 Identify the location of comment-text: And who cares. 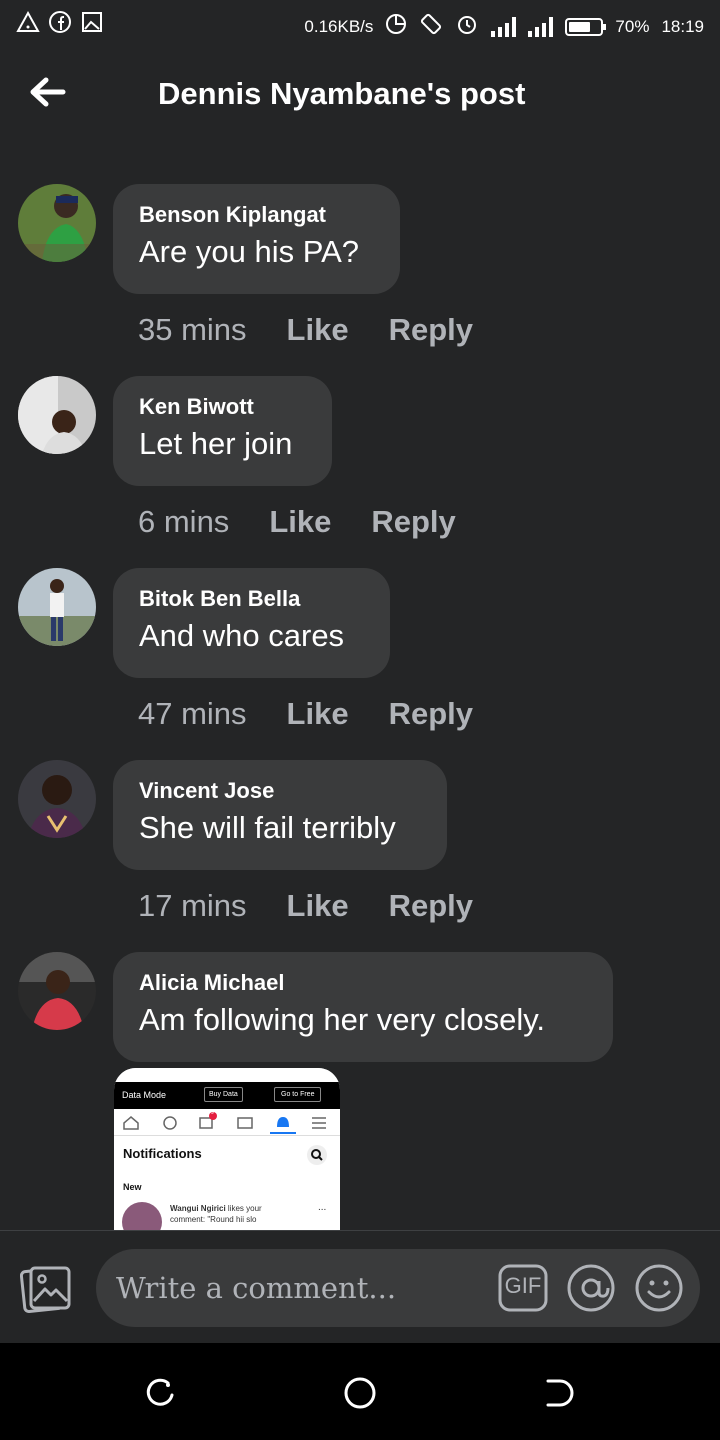
(242, 635).